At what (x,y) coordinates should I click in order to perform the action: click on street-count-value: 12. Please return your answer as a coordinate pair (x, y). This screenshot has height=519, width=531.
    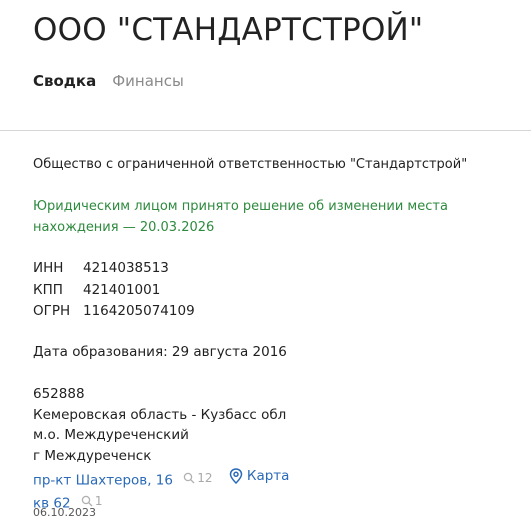
    Looking at the image, I should click on (205, 478).